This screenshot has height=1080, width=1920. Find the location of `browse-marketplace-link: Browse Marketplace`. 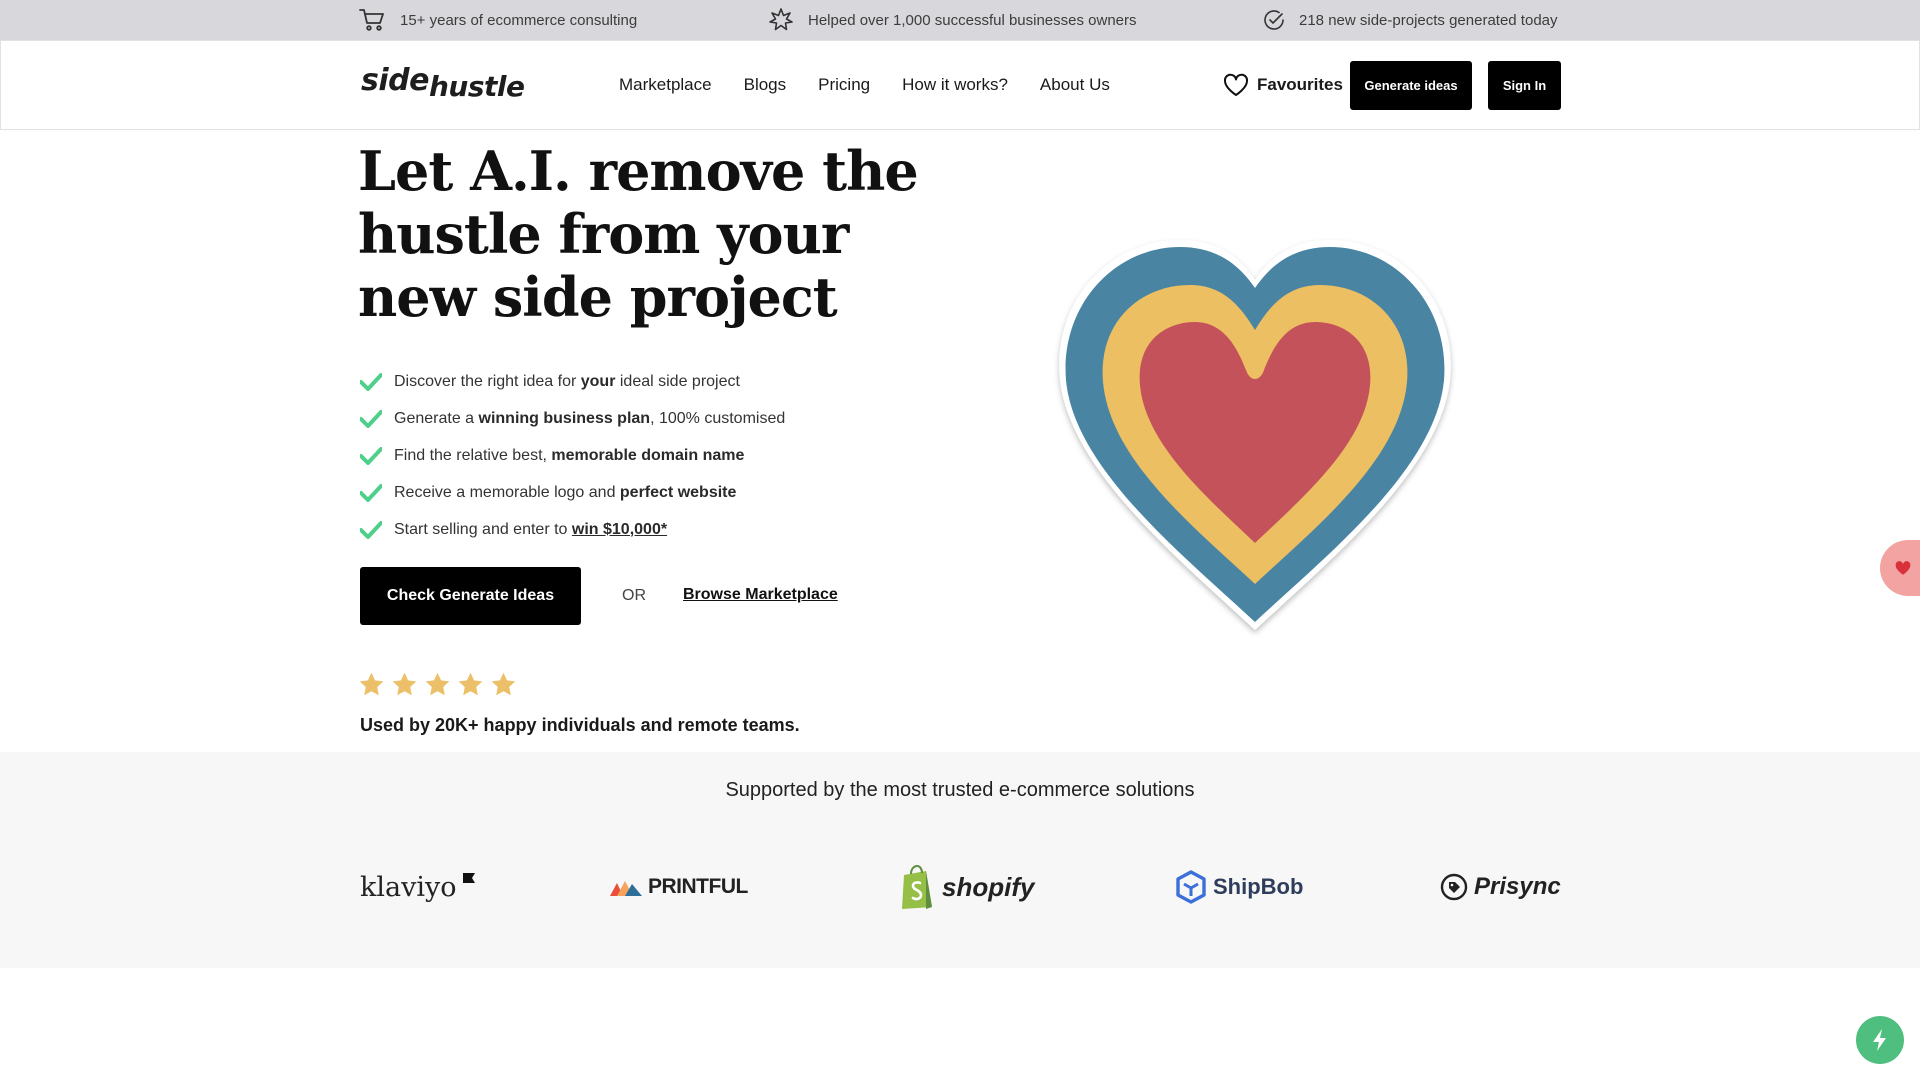

browse-marketplace-link: Browse Marketplace is located at coordinates (760, 595).